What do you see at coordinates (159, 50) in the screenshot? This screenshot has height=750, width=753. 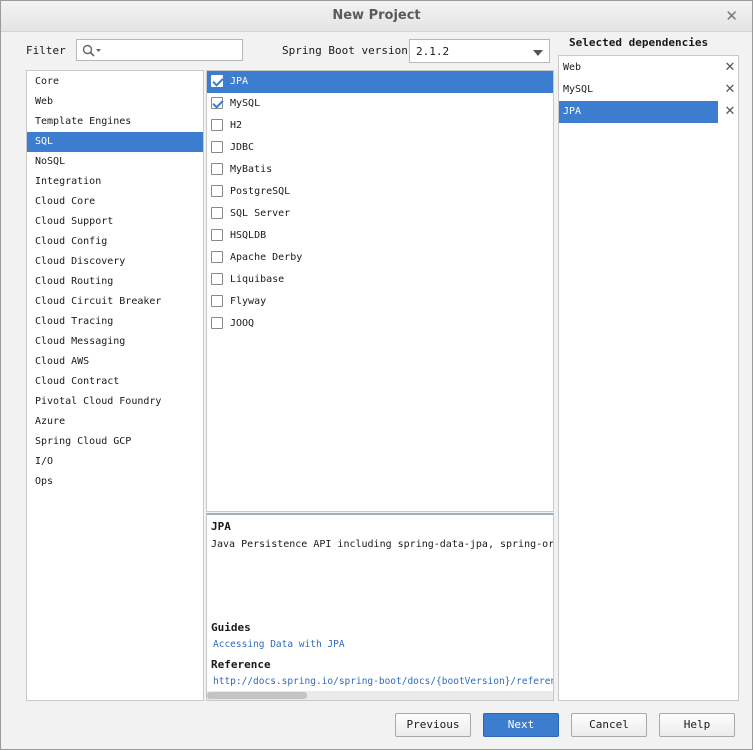 I see `filter-input` at bounding box center [159, 50].